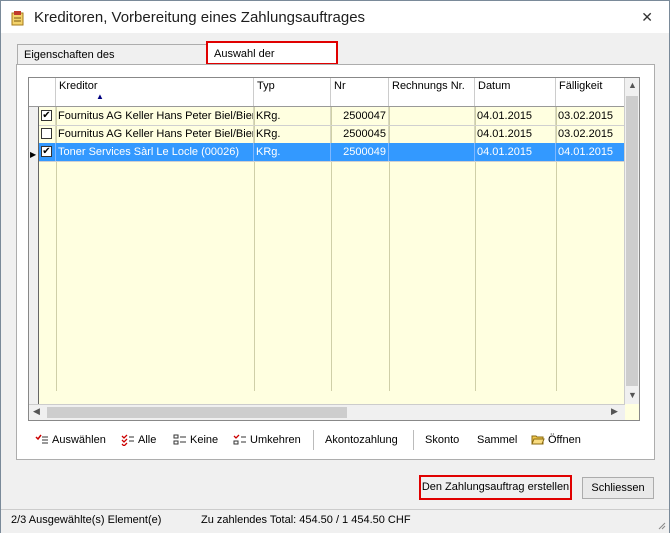 The width and height of the screenshot is (670, 533). Describe the element at coordinates (155, 92) in the screenshot. I see `col-header-kreditor: Kreditor ▲` at that location.